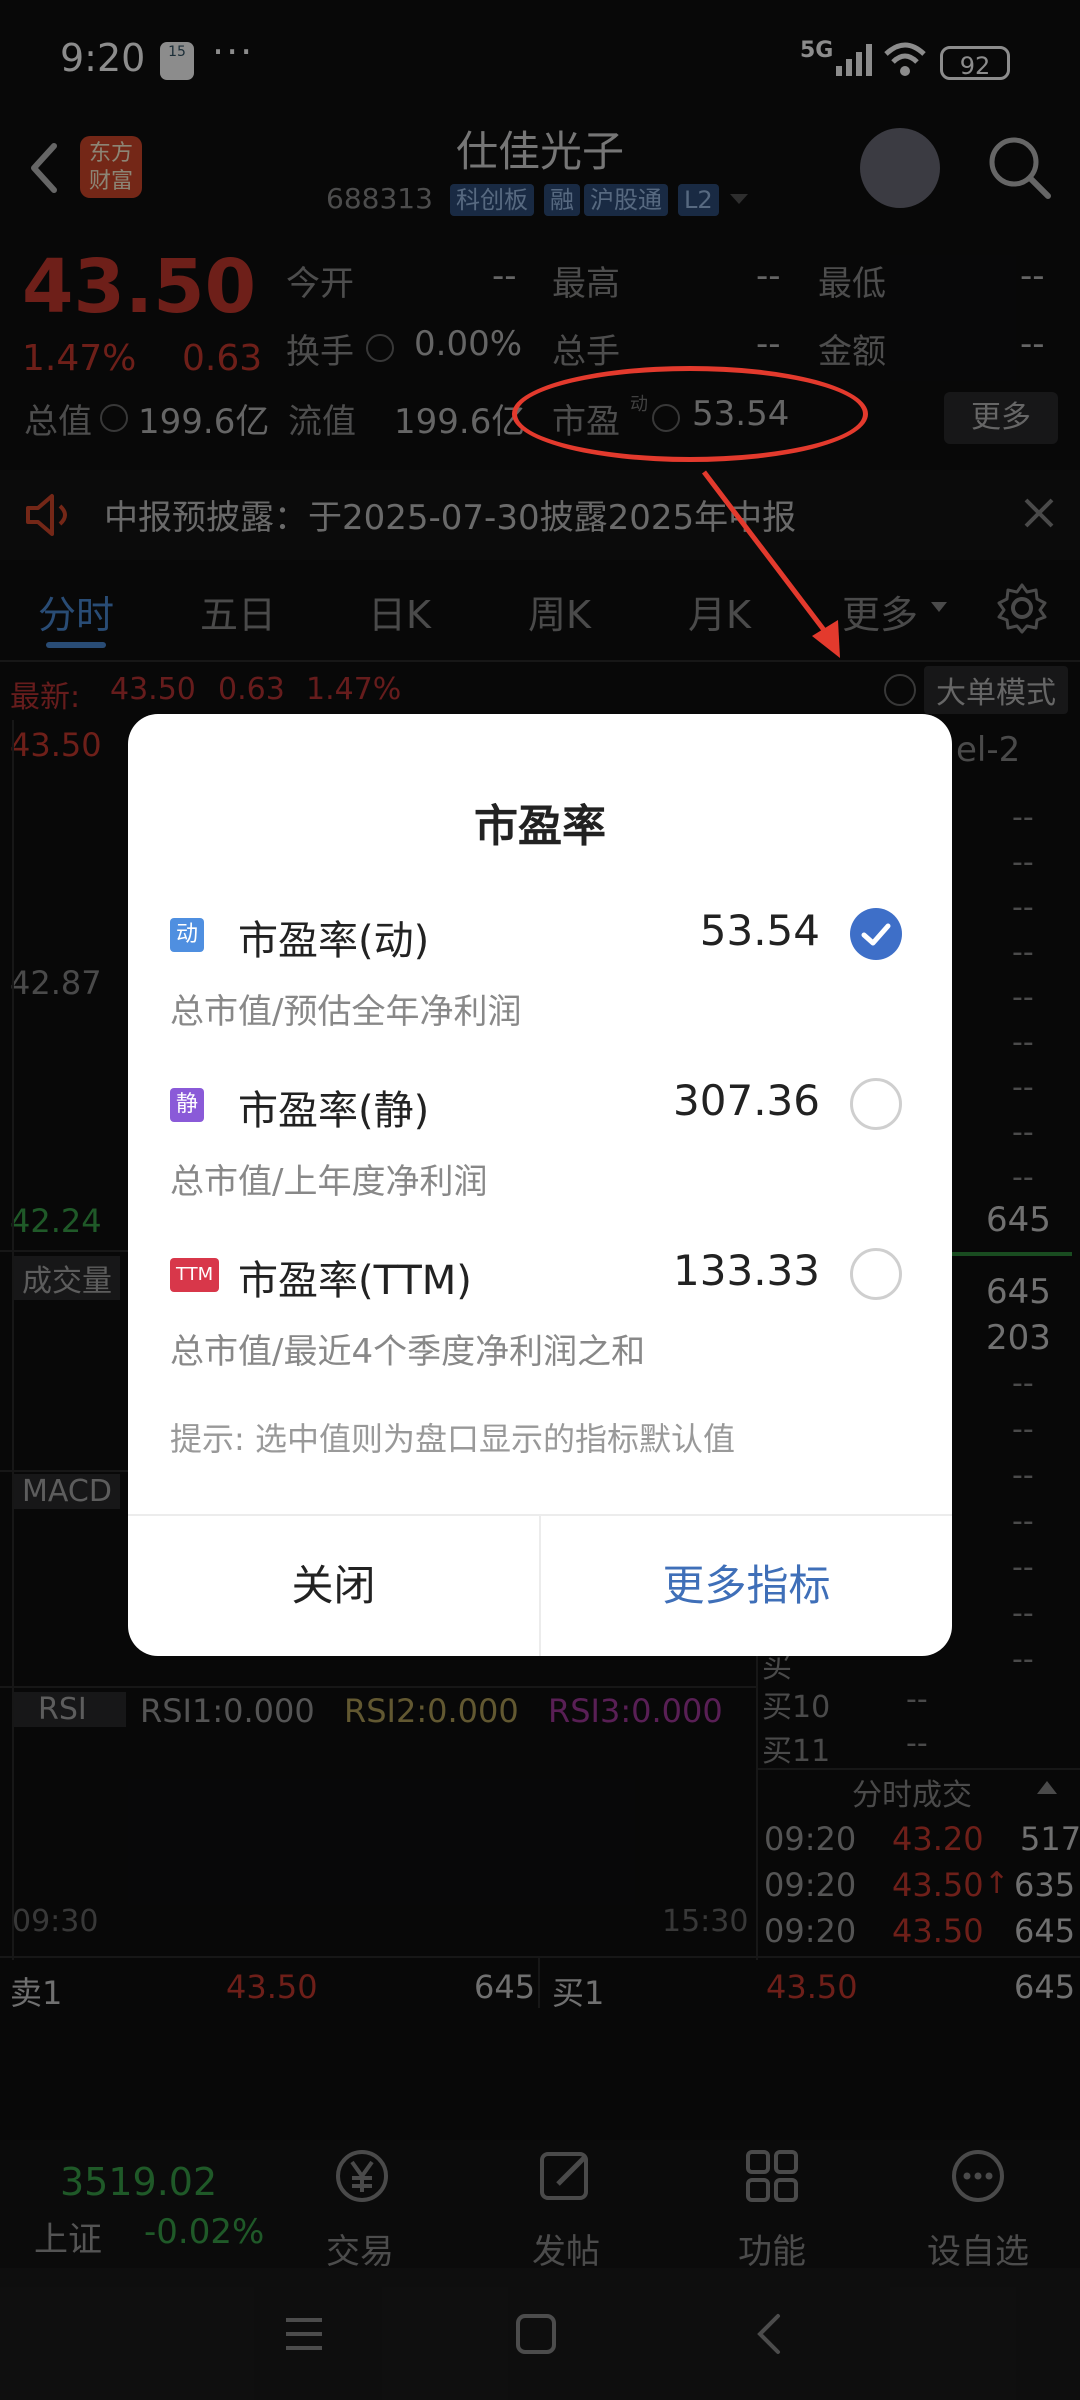  I want to click on option-dynamic-name: 市盈率(动), so click(333, 937).